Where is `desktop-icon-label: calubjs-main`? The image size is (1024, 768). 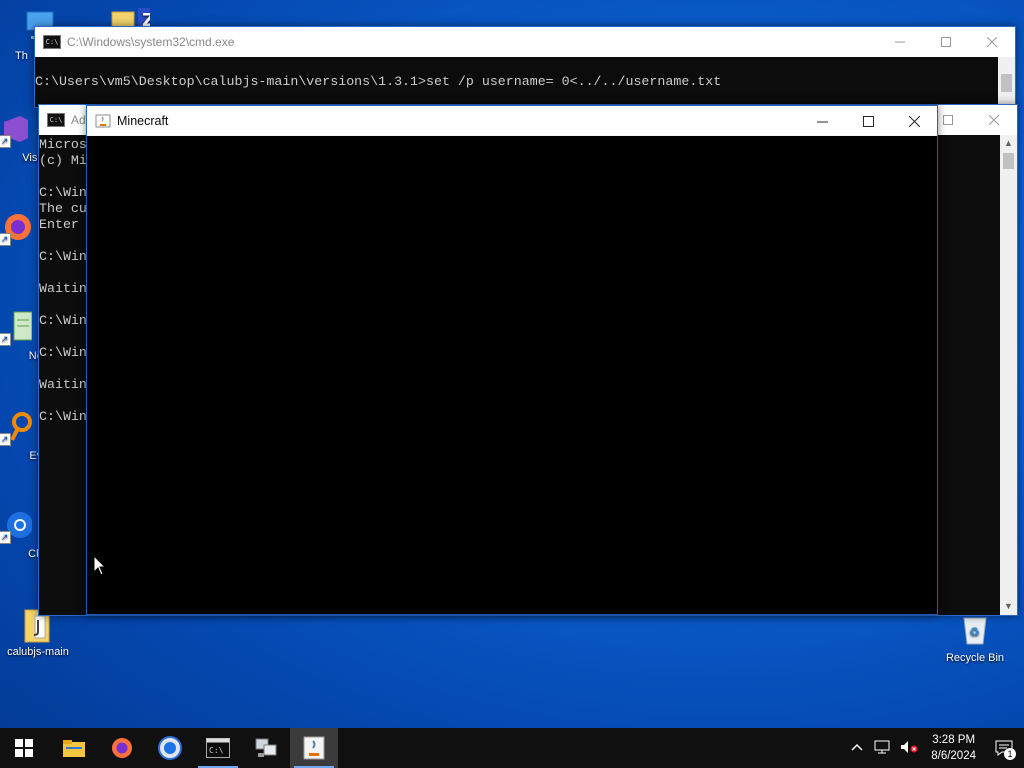
desktop-icon-label: calubjs-main is located at coordinates (38, 652).